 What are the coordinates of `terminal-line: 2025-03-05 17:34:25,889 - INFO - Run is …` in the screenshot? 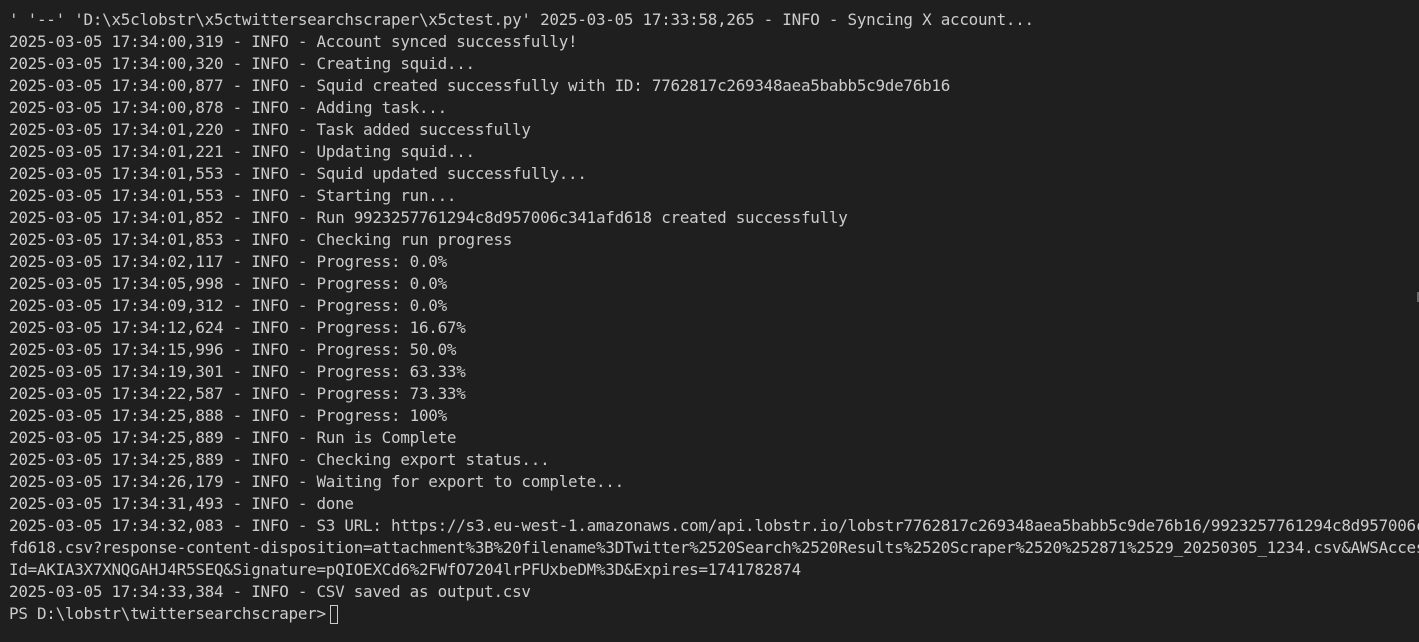 It's located at (233, 437).